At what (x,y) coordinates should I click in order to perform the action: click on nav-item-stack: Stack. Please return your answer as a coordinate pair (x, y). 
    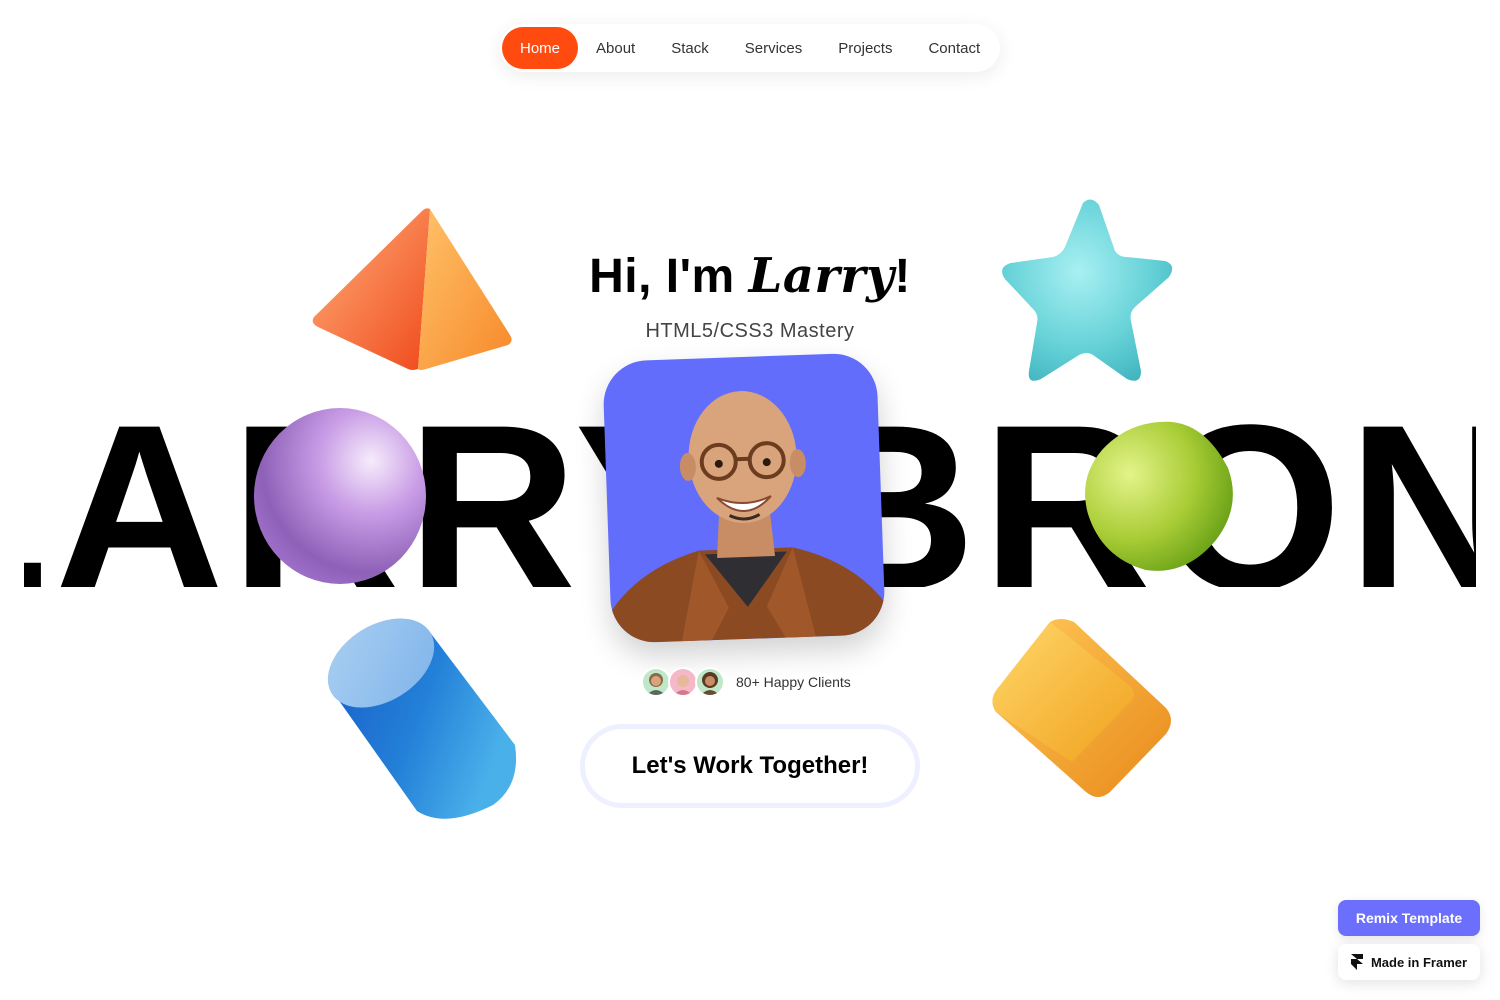
    Looking at the image, I should click on (690, 48).